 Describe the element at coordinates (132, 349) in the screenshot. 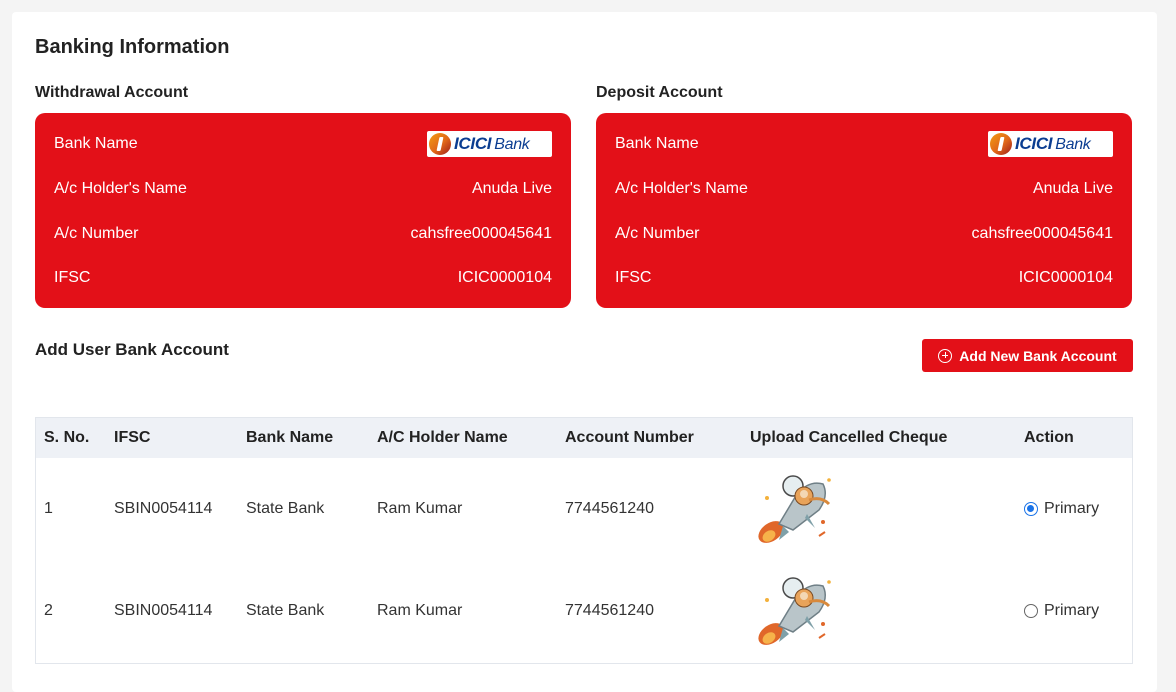

I see `add-user-bank-title: Add User Bank Account` at that location.